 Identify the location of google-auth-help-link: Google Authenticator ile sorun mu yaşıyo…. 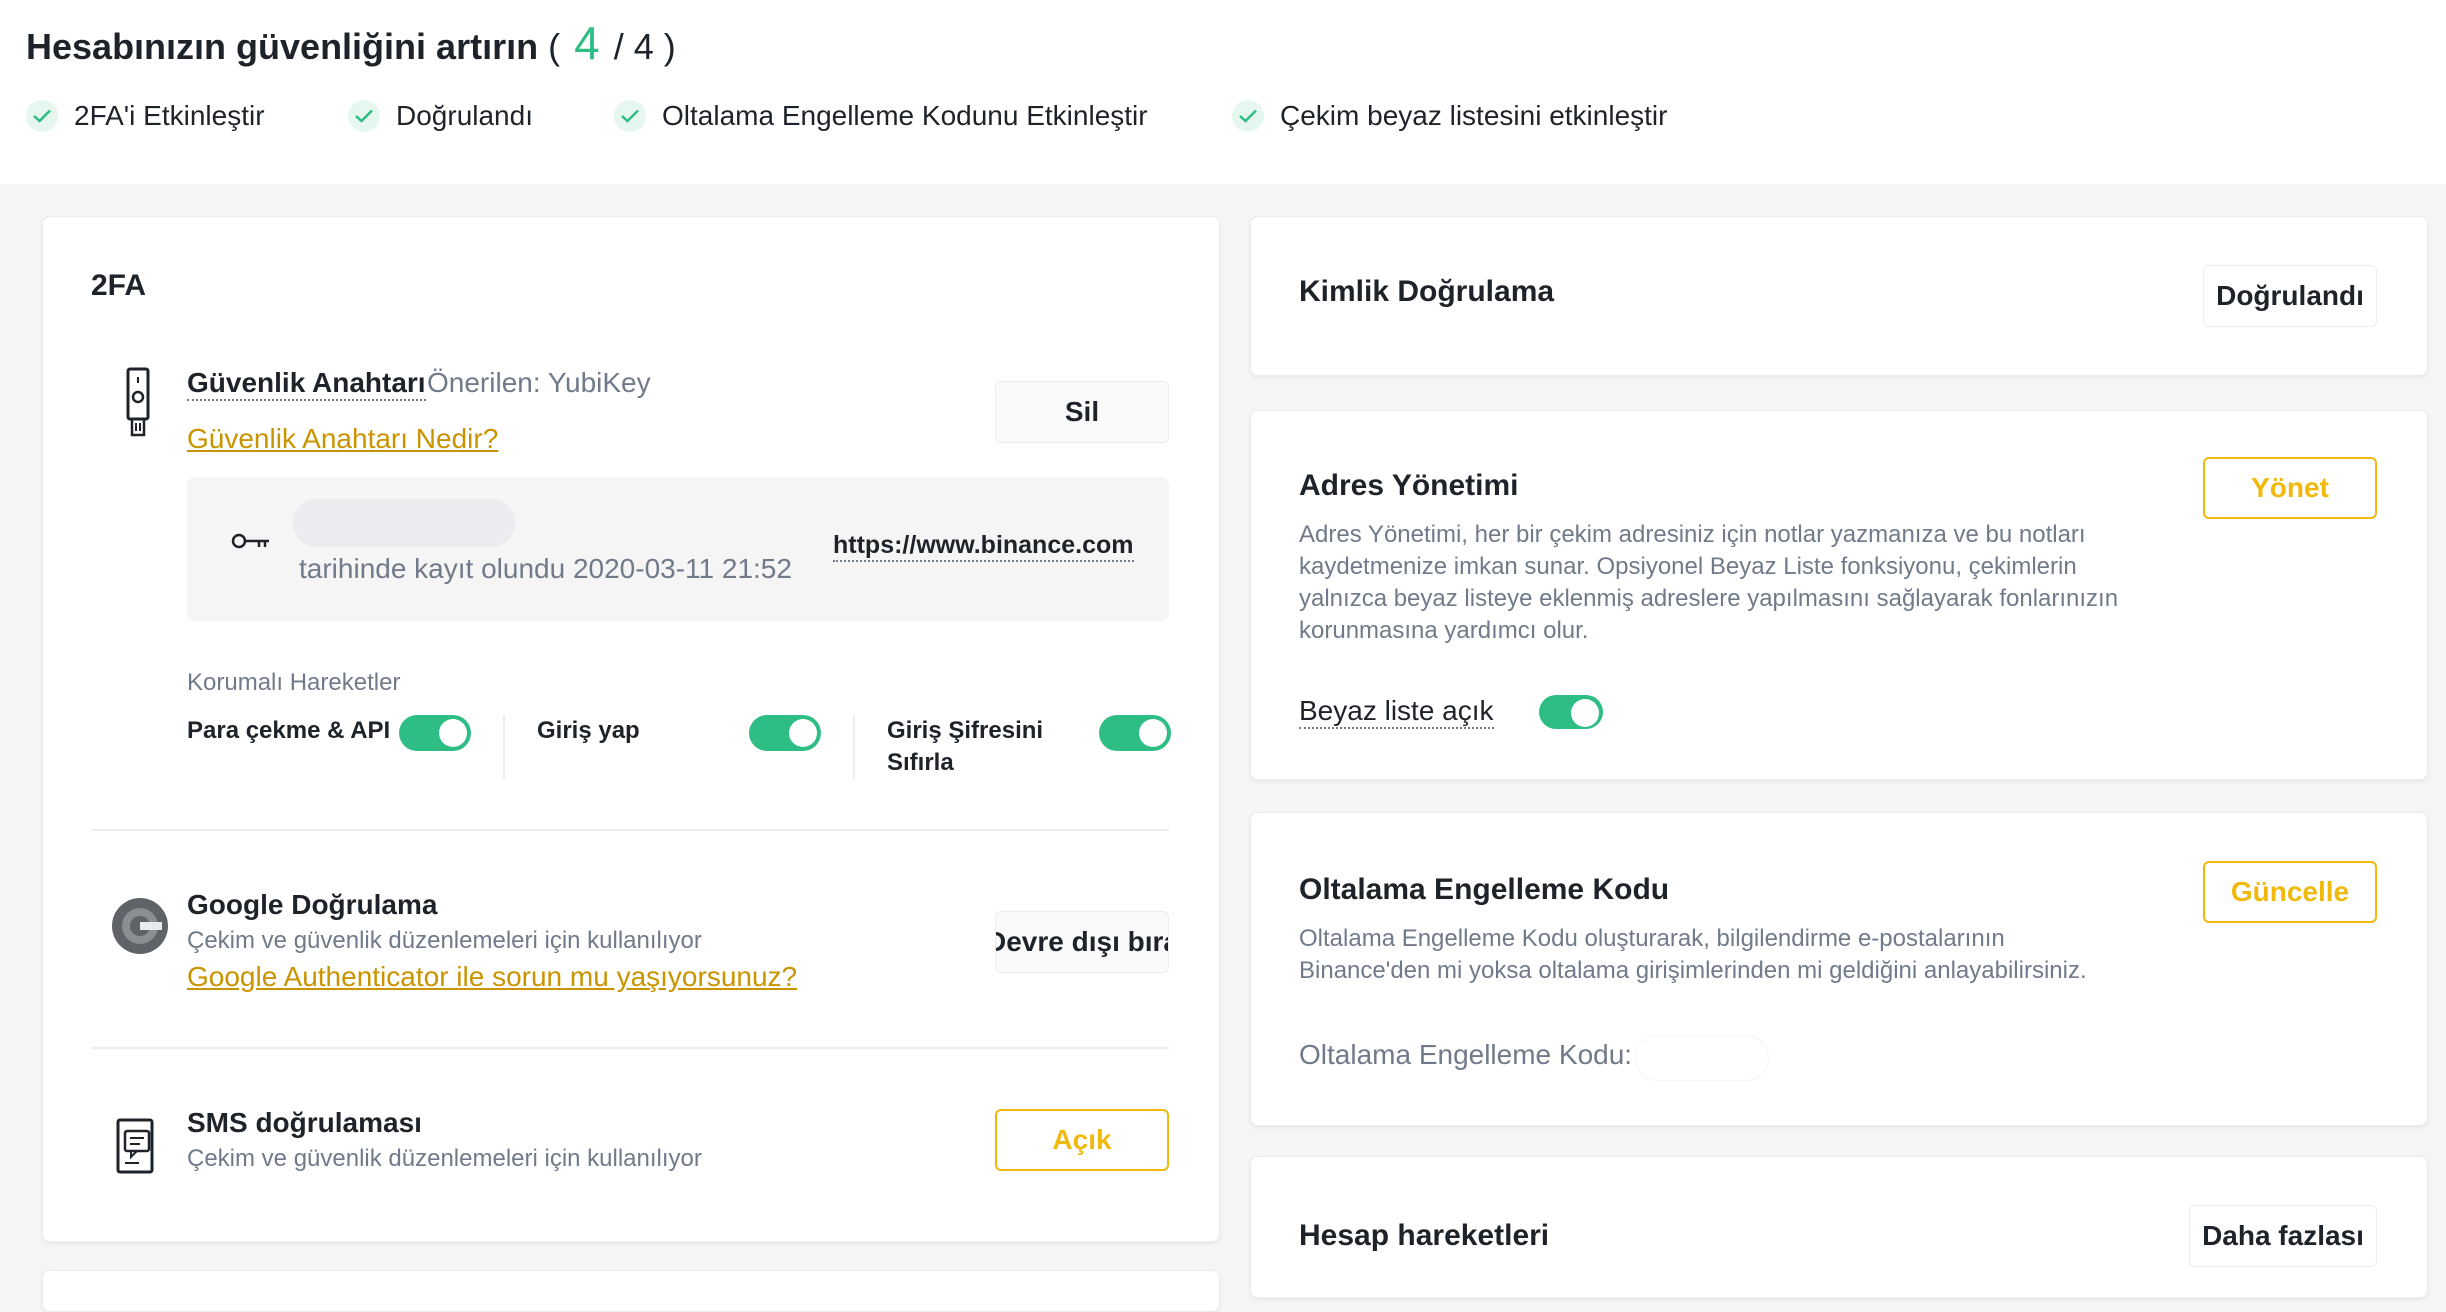
(492, 977).